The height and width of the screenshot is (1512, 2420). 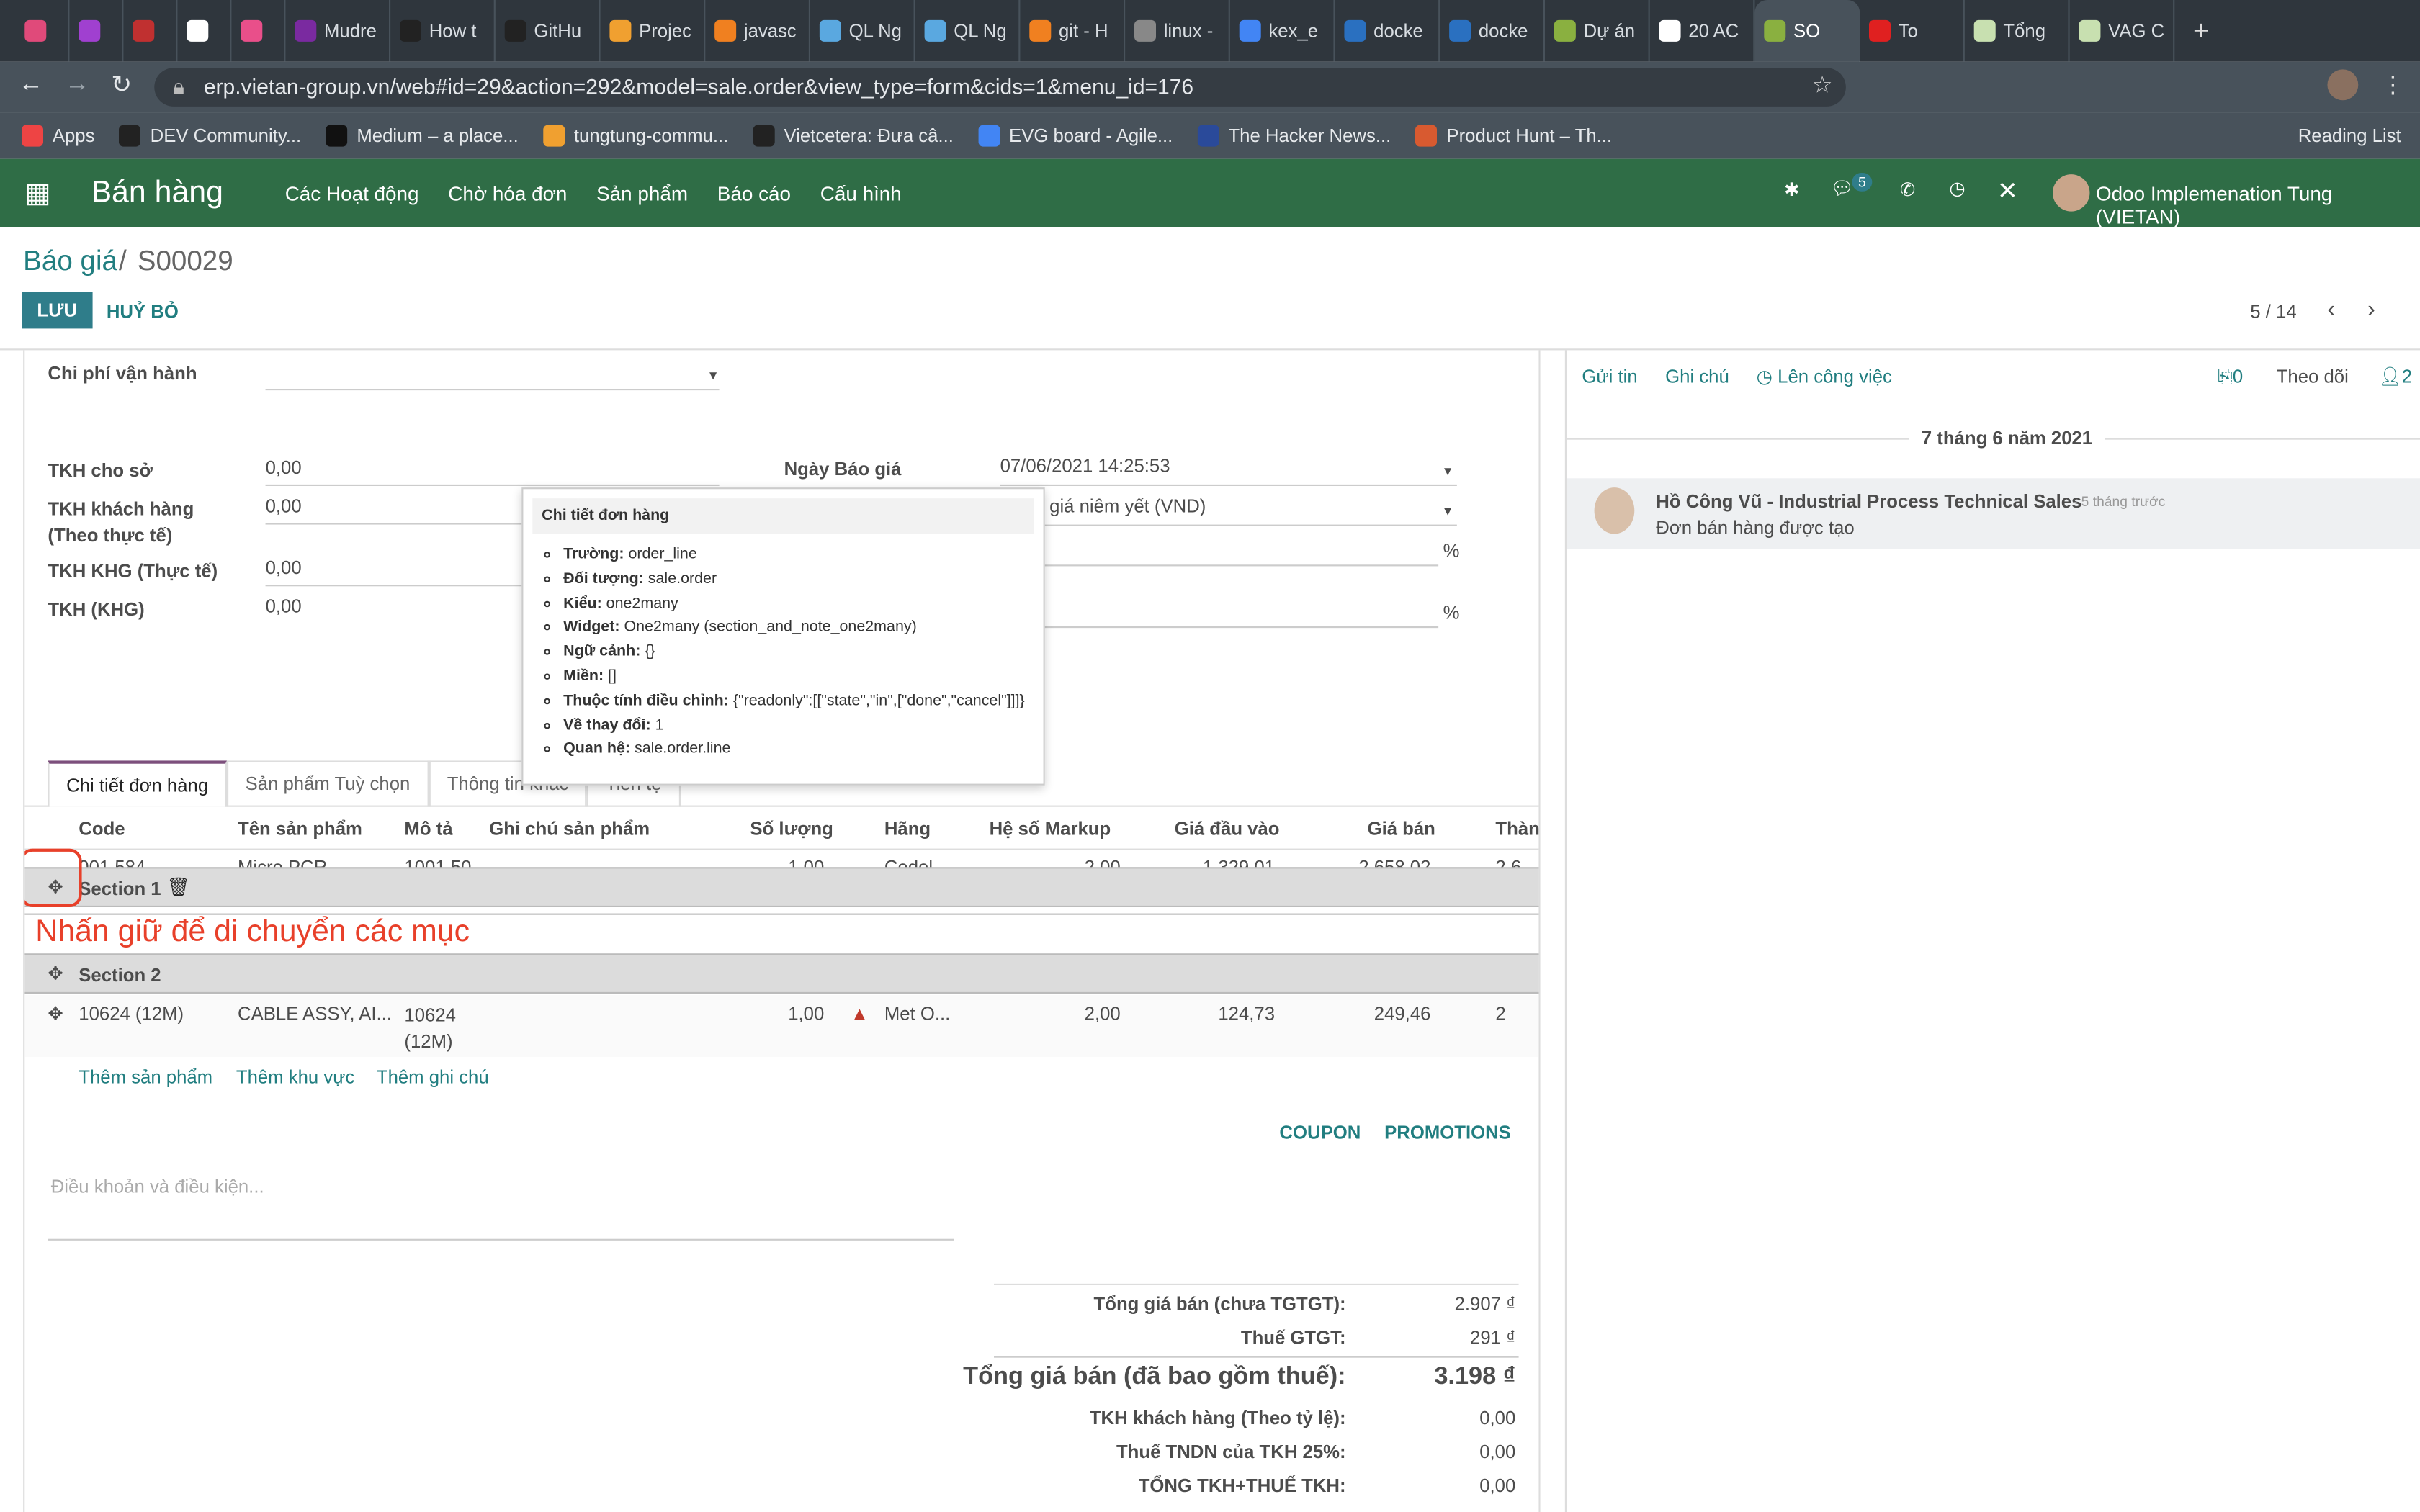 I want to click on tooltip-item: Miền: [], so click(x=803, y=677).